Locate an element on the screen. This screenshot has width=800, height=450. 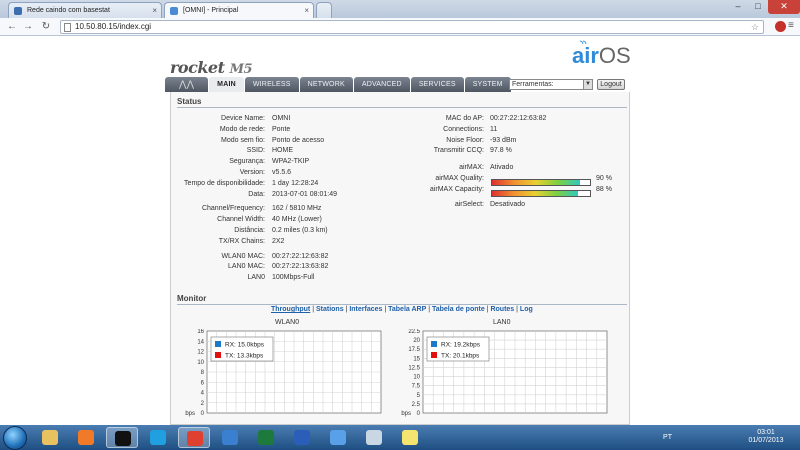
clock: 03:01 01/07/2013 is located at coordinates (766, 437).